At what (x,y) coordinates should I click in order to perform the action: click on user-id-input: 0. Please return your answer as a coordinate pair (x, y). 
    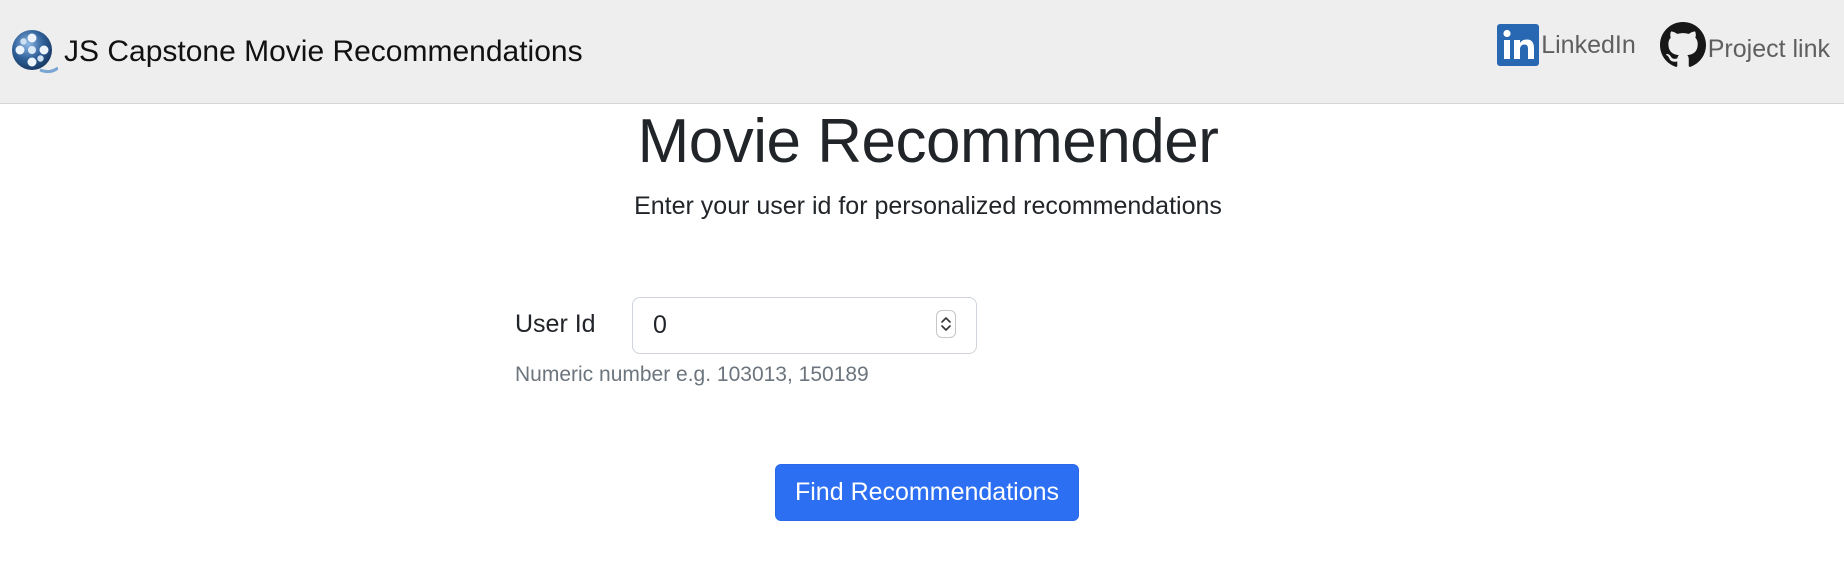
    Looking at the image, I should click on (804, 325).